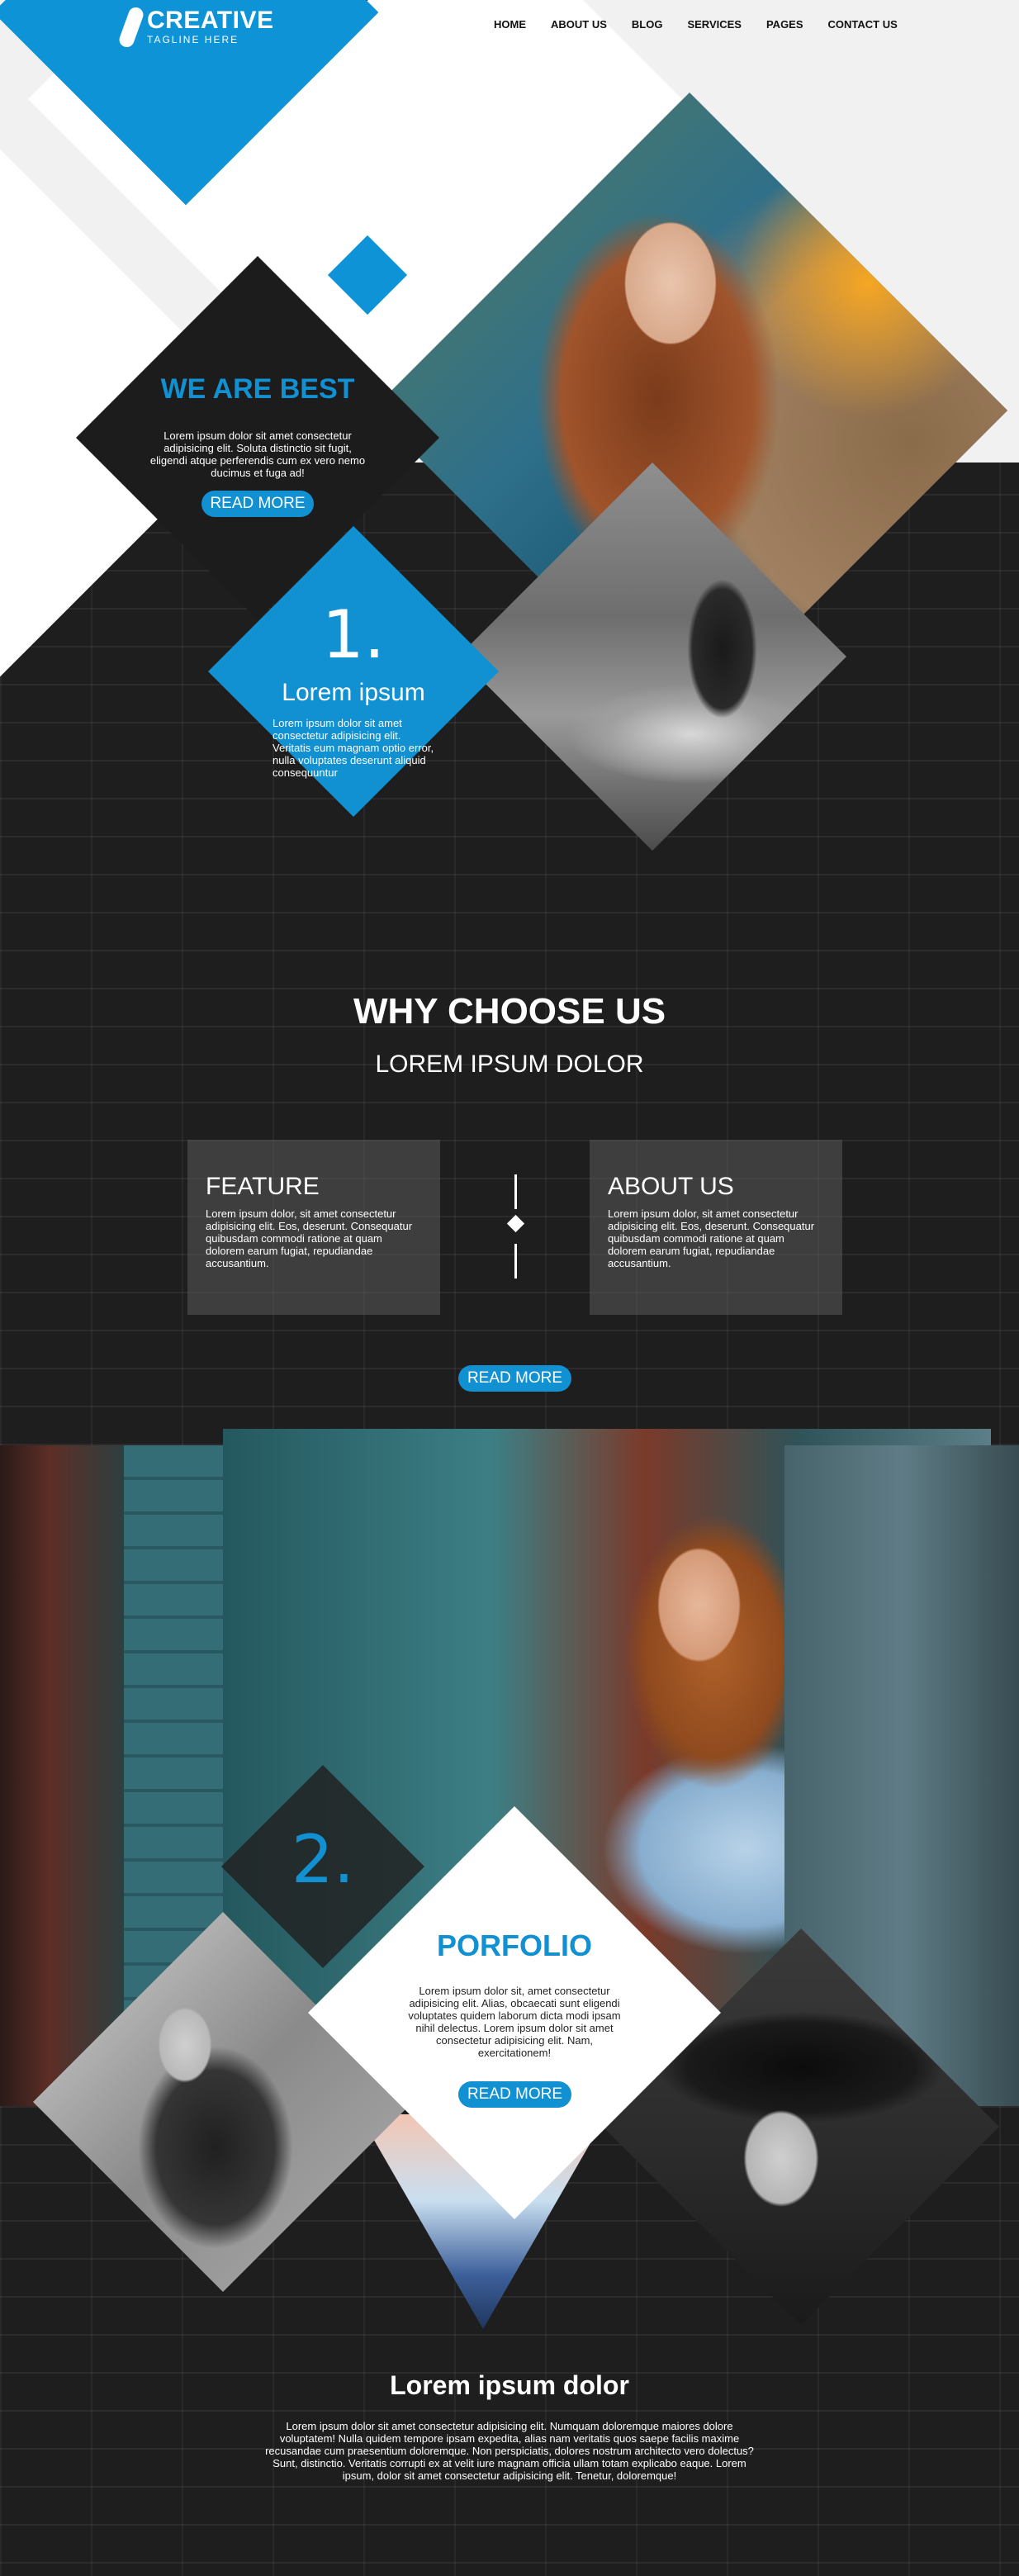 The height and width of the screenshot is (2576, 1019). What do you see at coordinates (263, 1186) in the screenshot?
I see `feature-card-title: FEATURE` at bounding box center [263, 1186].